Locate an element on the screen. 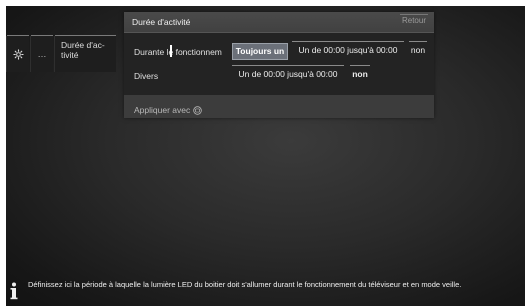  row-label-other: Divers is located at coordinates (146, 76).